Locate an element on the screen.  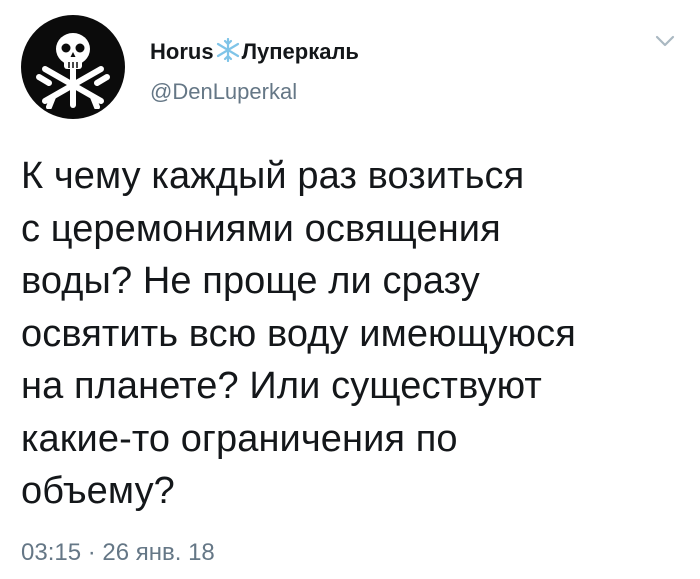
tweet-menu-button is located at coordinates (665, 41).